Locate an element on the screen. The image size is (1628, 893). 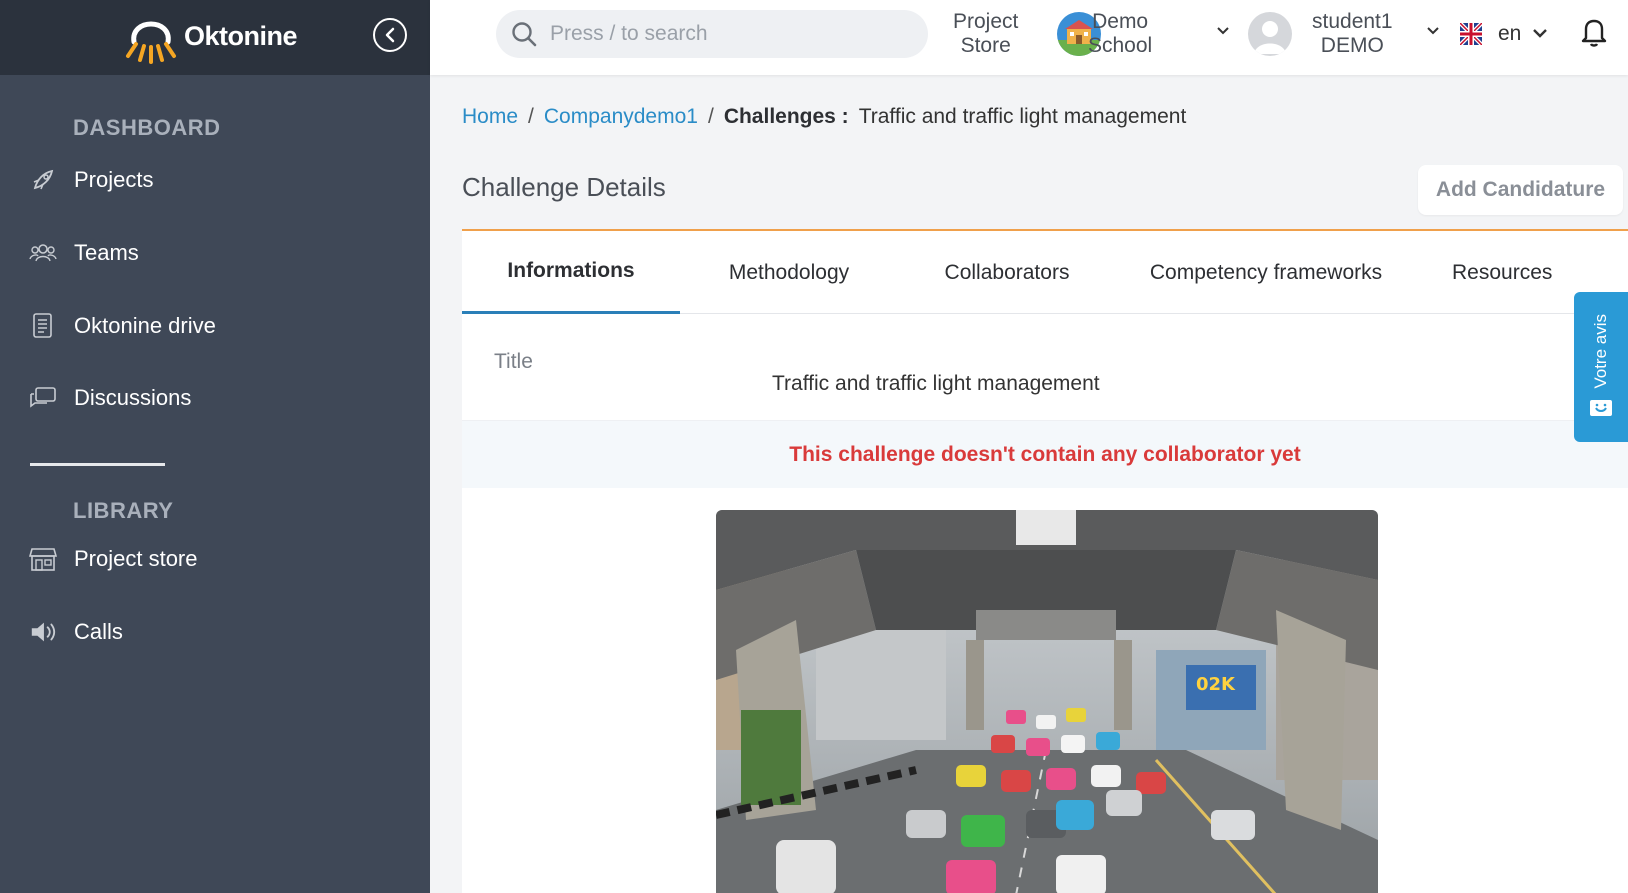
project-store-link: Project Store is located at coordinates (985, 34).